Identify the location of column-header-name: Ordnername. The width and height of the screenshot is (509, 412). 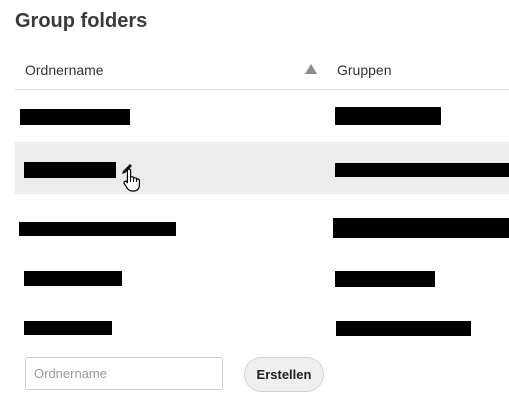
(64, 70).